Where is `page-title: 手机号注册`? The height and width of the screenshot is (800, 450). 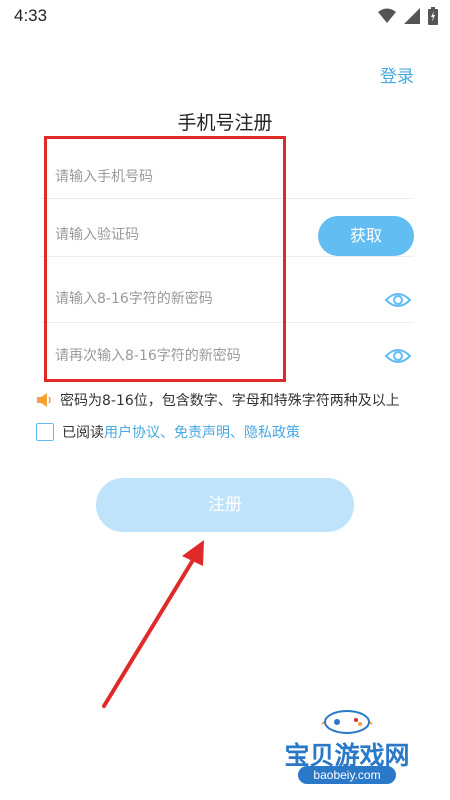
page-title: 手机号注册 is located at coordinates (225, 123).